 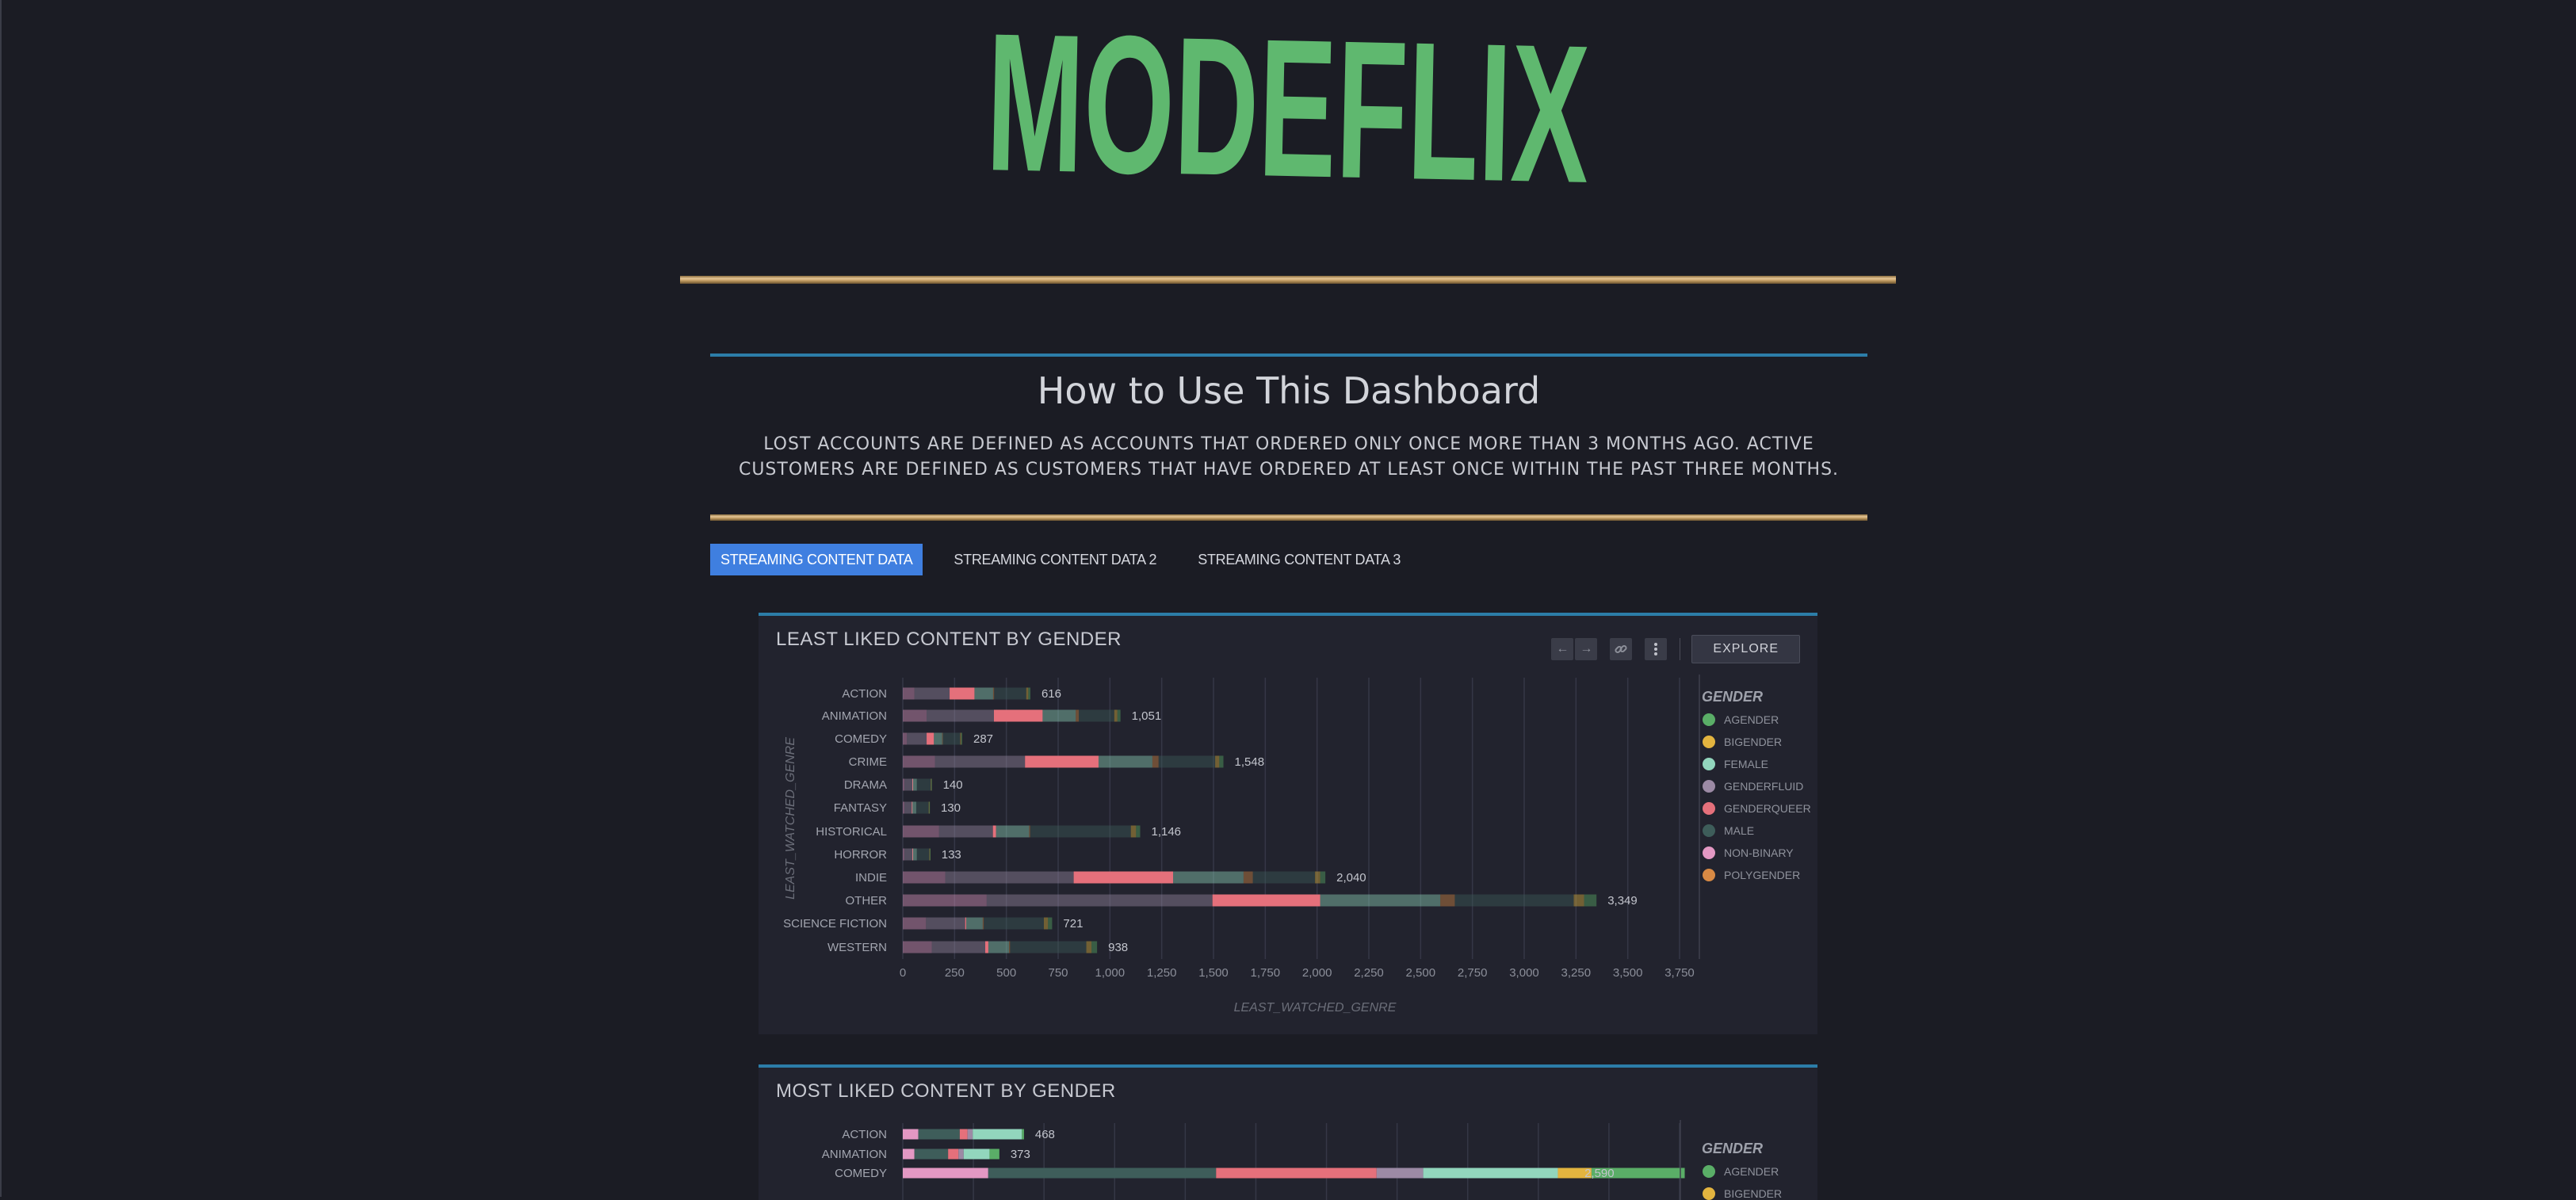 I want to click on x-tick-label: 3,250, so click(x=1576, y=973).